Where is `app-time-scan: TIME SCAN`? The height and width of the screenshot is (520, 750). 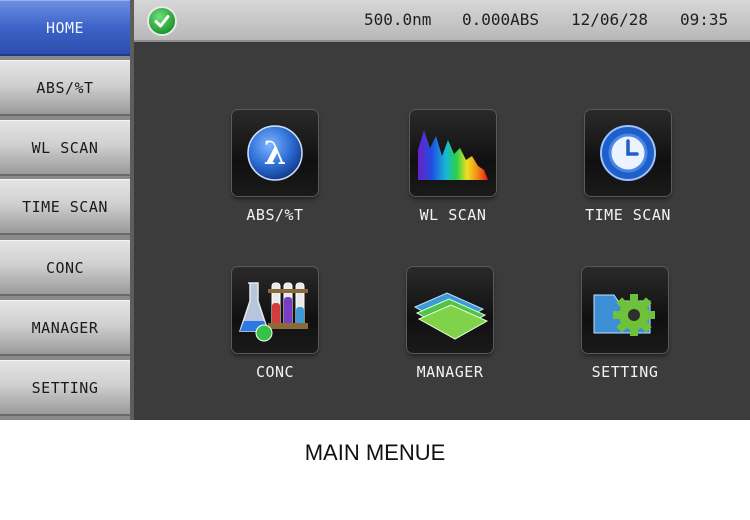
app-time-scan: TIME SCAN is located at coordinates (628, 167).